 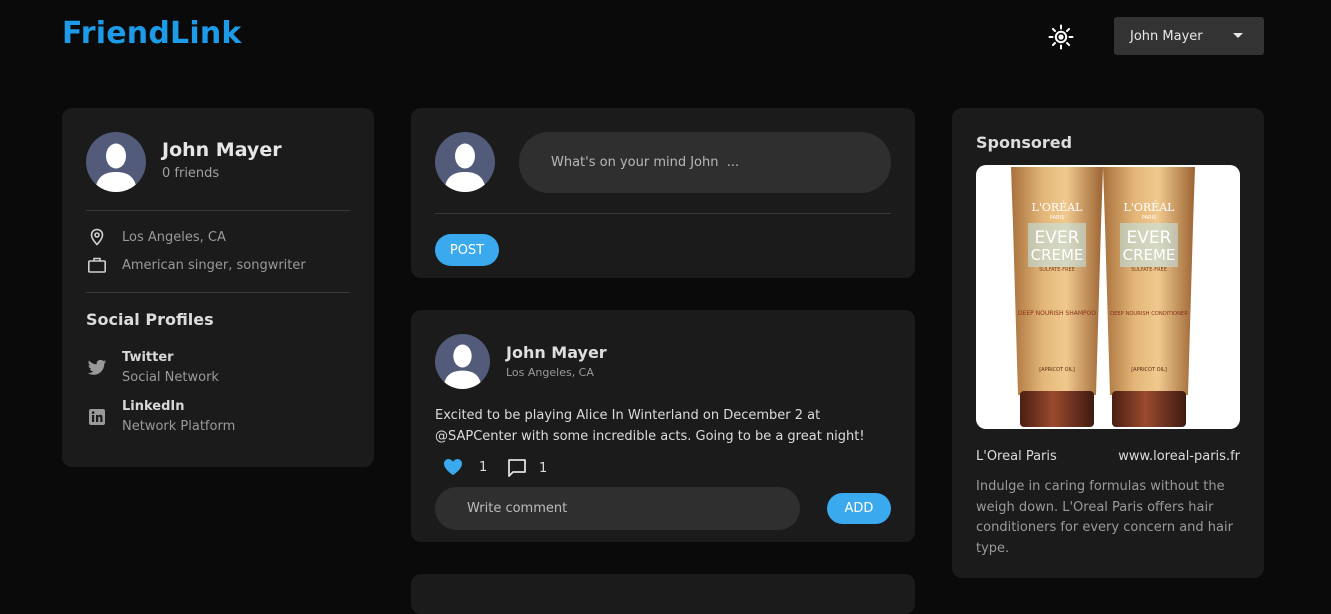 I want to click on social-type: Network Platform, so click(x=179, y=426).